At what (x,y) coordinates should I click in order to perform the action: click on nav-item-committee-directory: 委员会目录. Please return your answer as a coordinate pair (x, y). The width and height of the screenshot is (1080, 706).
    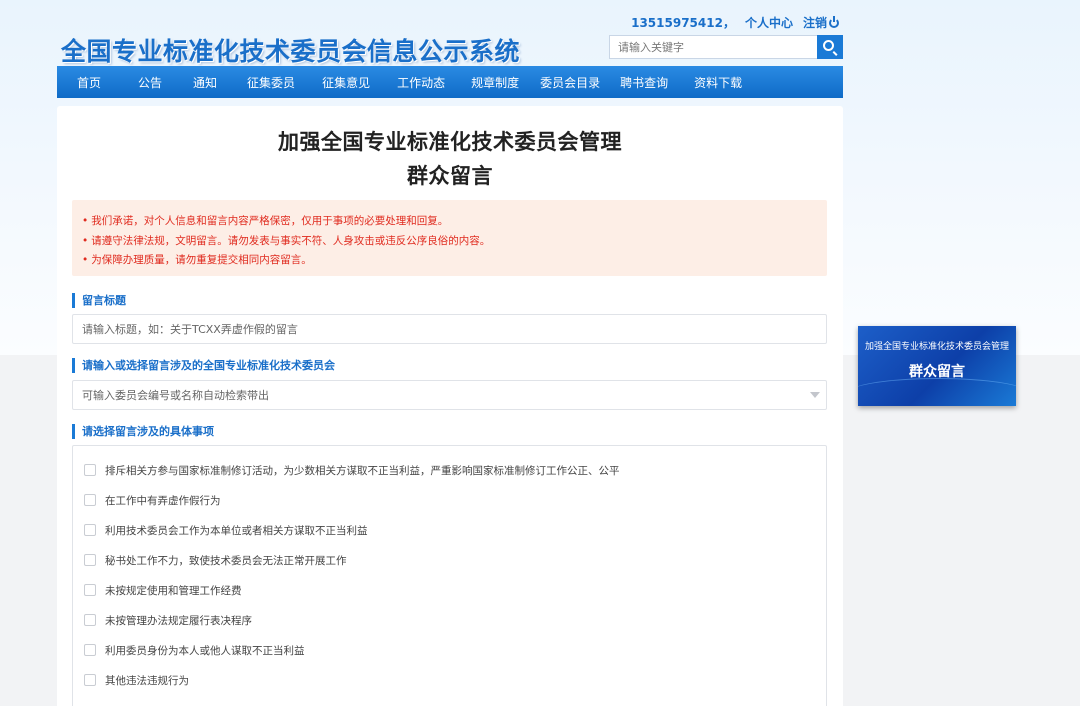
    Looking at the image, I should click on (570, 82).